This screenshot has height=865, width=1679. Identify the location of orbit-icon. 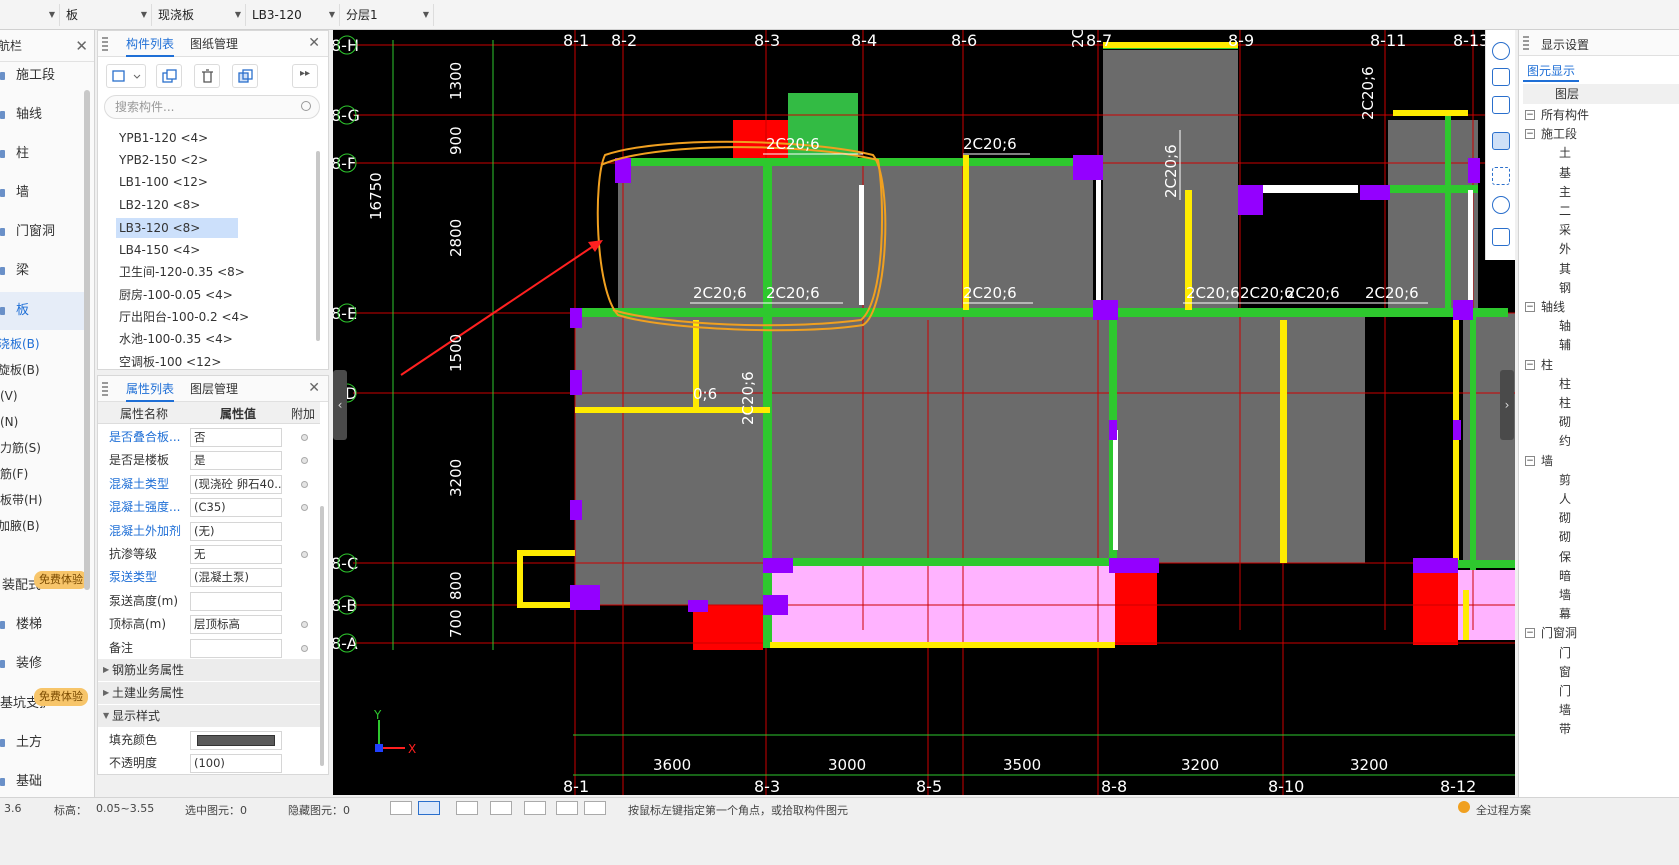
(1501, 51).